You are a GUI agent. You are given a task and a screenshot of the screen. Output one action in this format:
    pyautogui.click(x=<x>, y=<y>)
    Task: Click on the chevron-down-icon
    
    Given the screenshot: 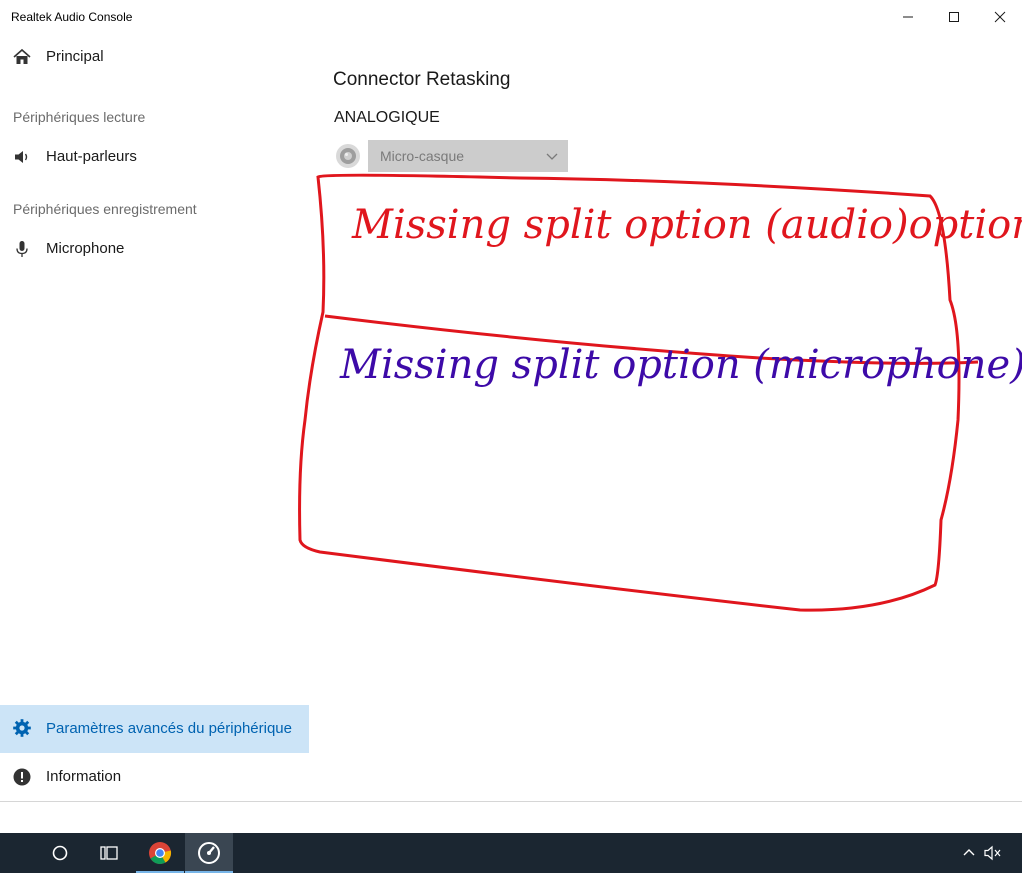 What is the action you would take?
    pyautogui.click(x=552, y=156)
    